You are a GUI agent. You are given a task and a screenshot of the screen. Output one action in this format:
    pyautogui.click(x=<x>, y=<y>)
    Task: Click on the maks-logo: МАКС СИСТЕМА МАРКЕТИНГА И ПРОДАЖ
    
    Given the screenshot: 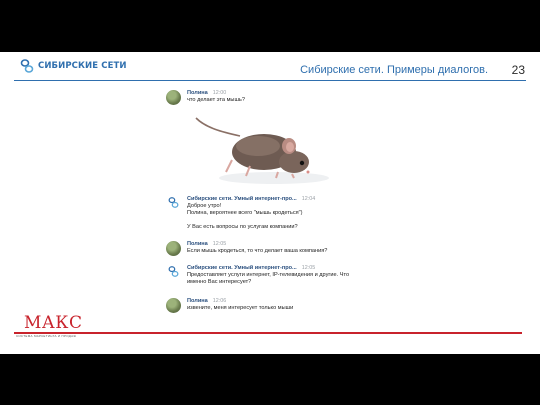 What is the action you would take?
    pyautogui.click(x=50, y=328)
    